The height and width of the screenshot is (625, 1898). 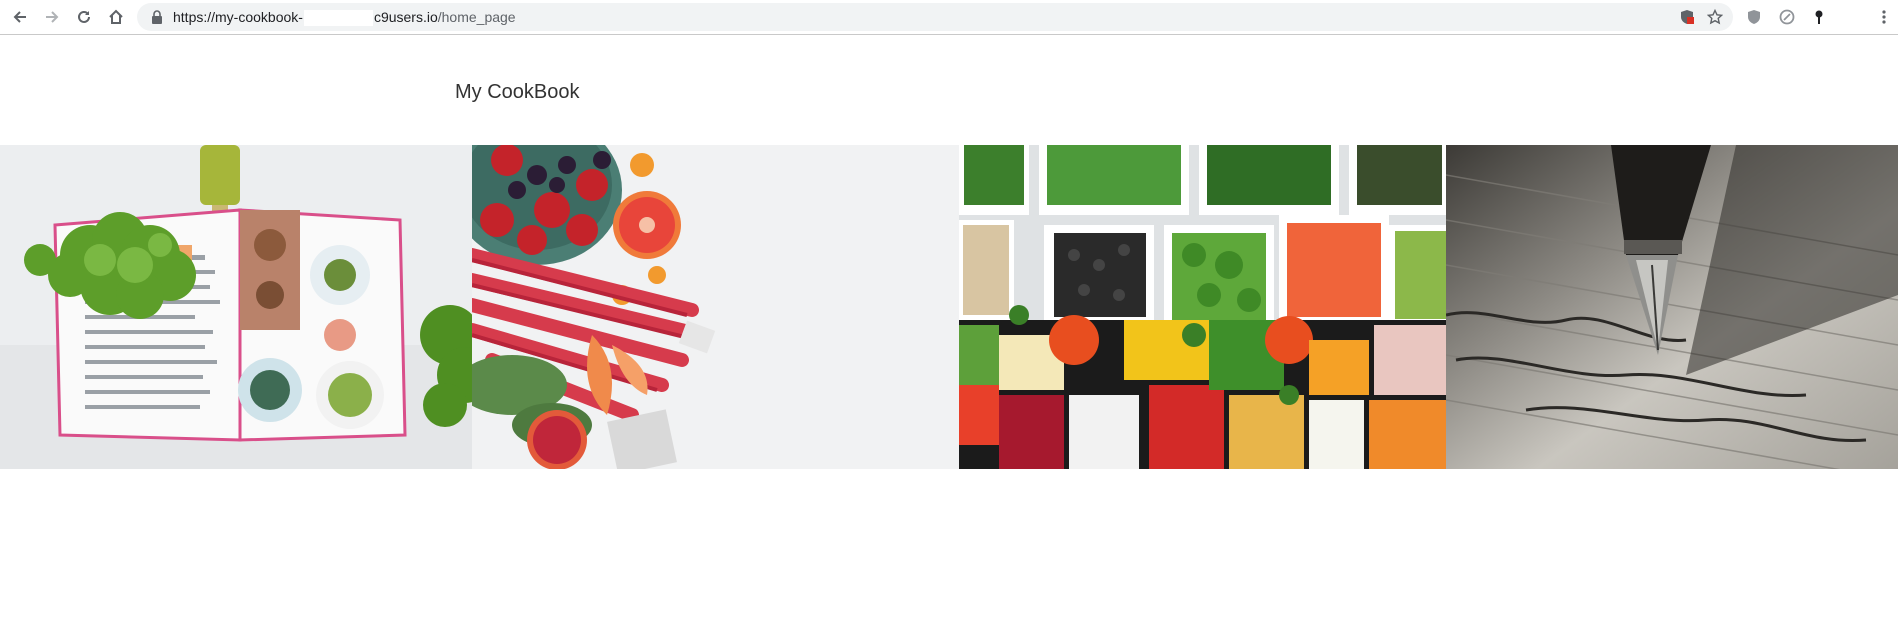 I want to click on reload-button, so click(x=84, y=17).